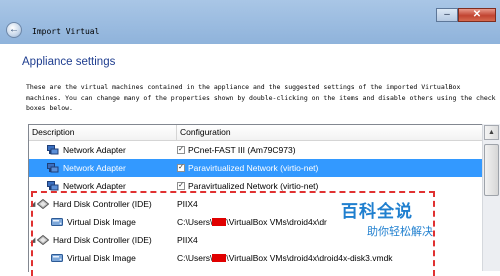 The width and height of the screenshot is (500, 276). What do you see at coordinates (400, 231) in the screenshot?
I see `watermark-subtitle: 助你轻松解决` at bounding box center [400, 231].